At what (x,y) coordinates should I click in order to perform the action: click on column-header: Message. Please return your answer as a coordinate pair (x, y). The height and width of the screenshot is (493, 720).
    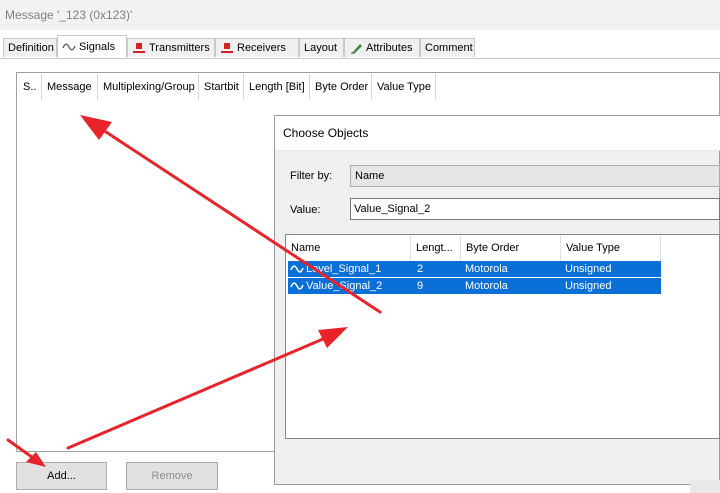
    Looking at the image, I should click on (70, 87).